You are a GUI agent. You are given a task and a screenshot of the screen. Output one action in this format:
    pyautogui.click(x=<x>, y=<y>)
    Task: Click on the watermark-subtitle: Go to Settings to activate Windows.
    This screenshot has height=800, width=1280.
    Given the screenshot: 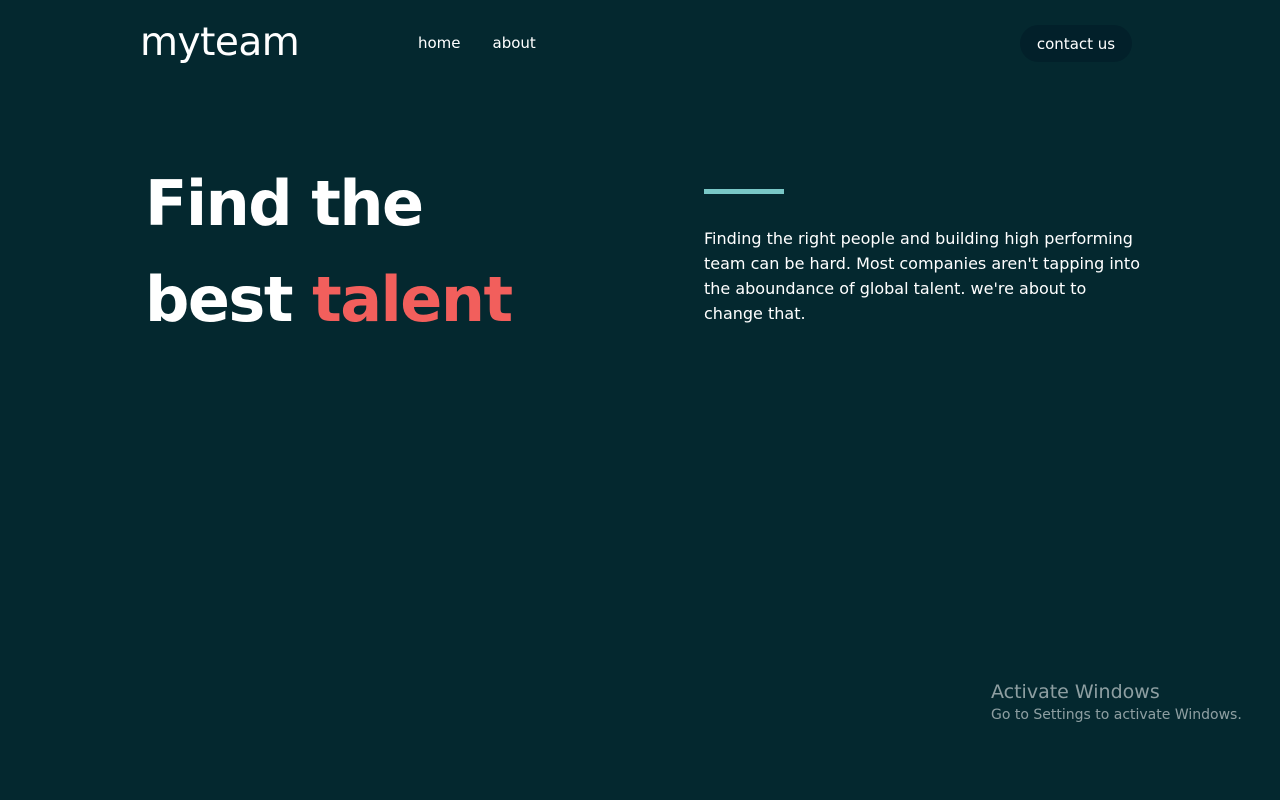 What is the action you would take?
    pyautogui.click(x=1116, y=715)
    